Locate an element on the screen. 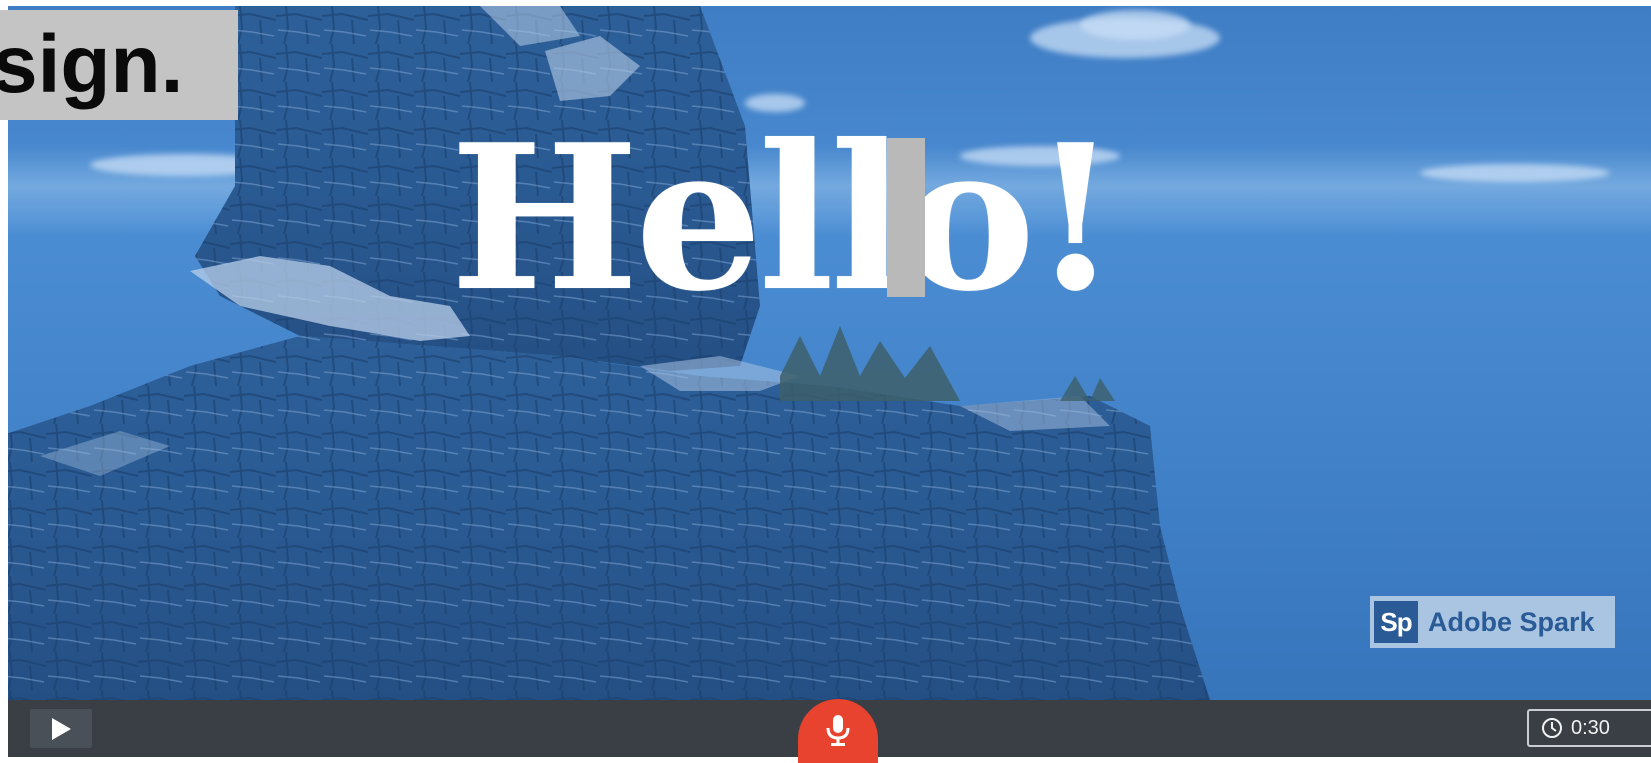  duration-label: 0:30 is located at coordinates (1590, 727).